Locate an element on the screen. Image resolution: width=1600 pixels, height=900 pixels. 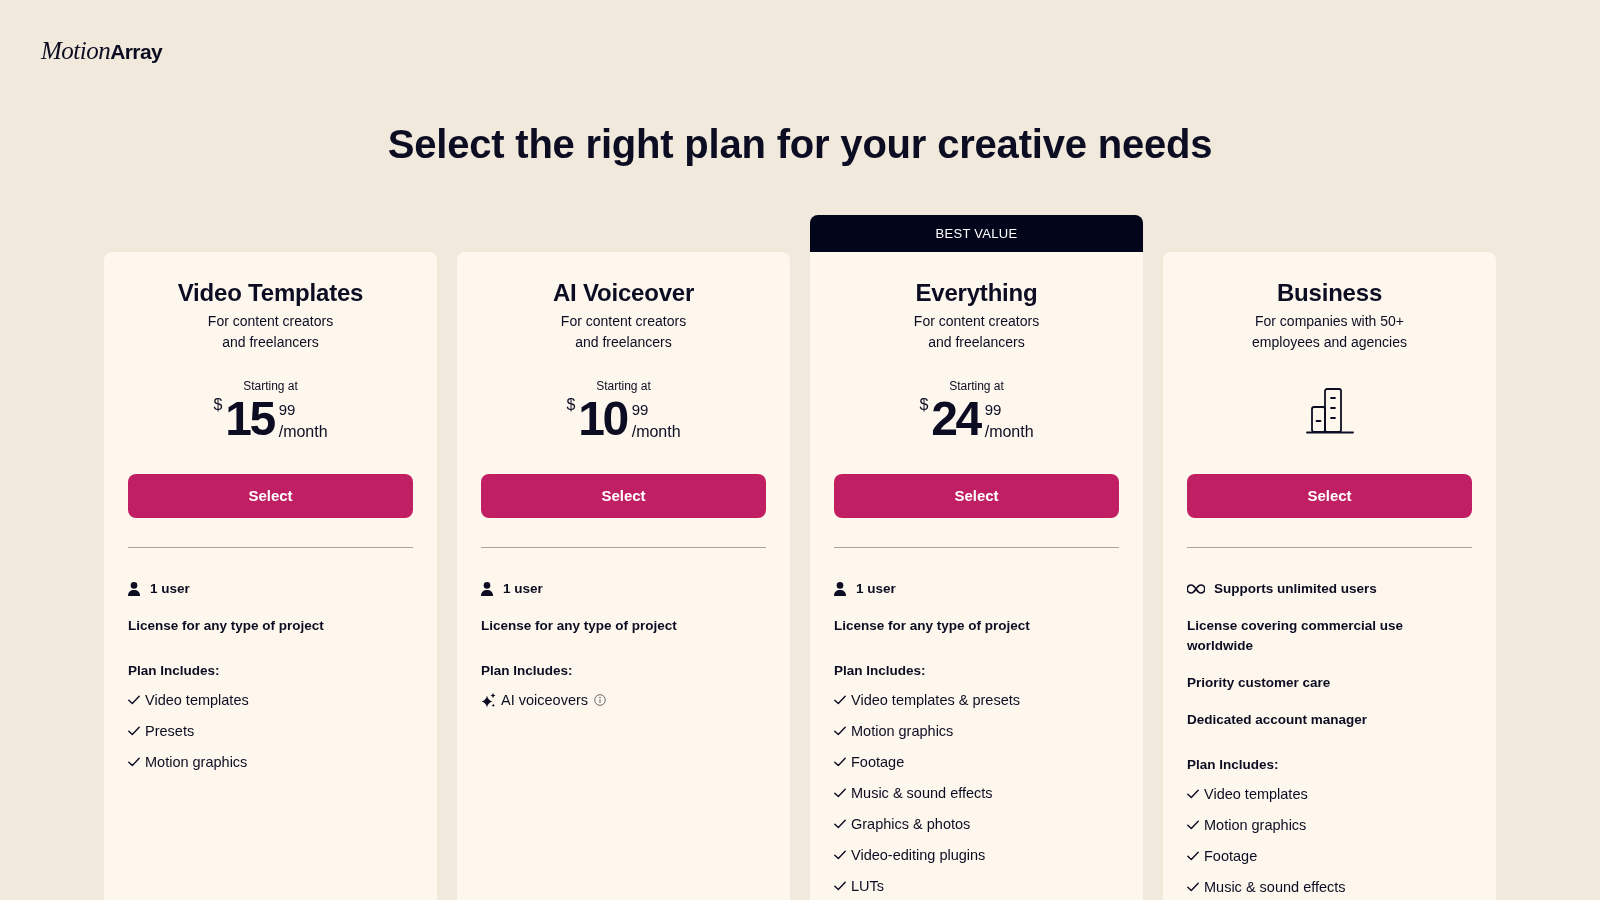
feature-text: Video-editing plugins is located at coordinates (918, 855).